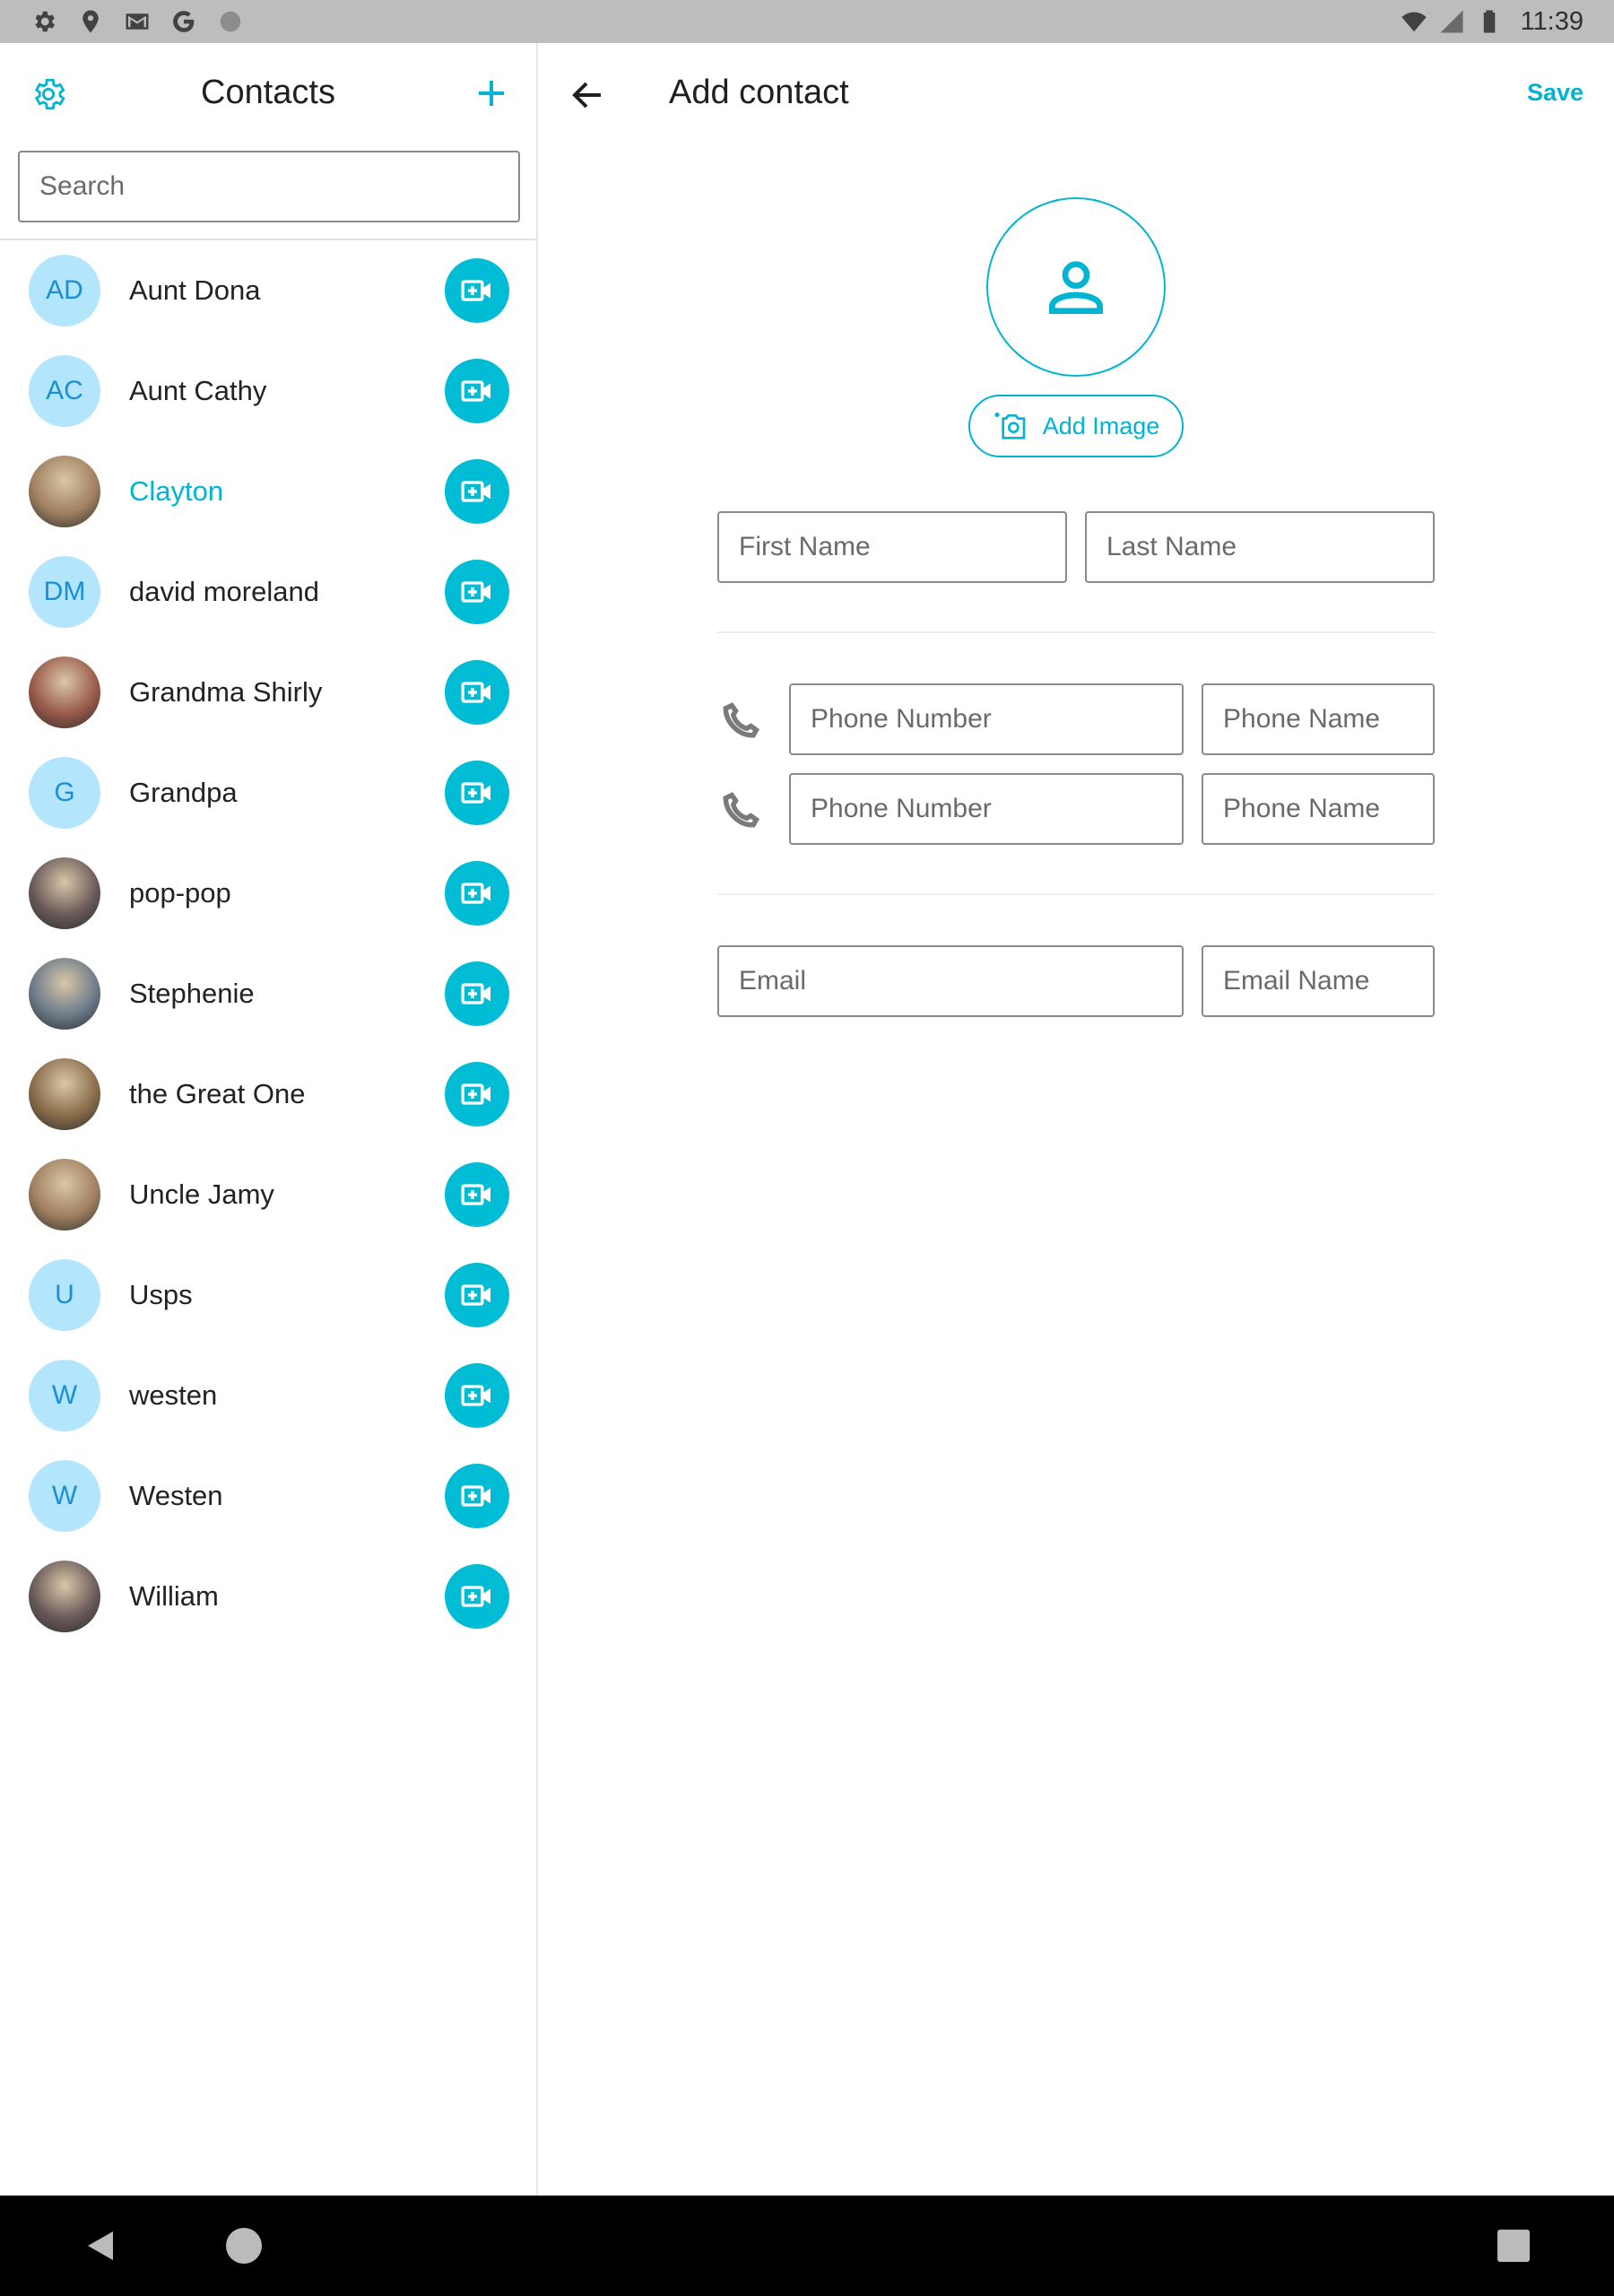 Image resolution: width=1614 pixels, height=2296 pixels. I want to click on contact-row: DM david moreland, so click(269, 592).